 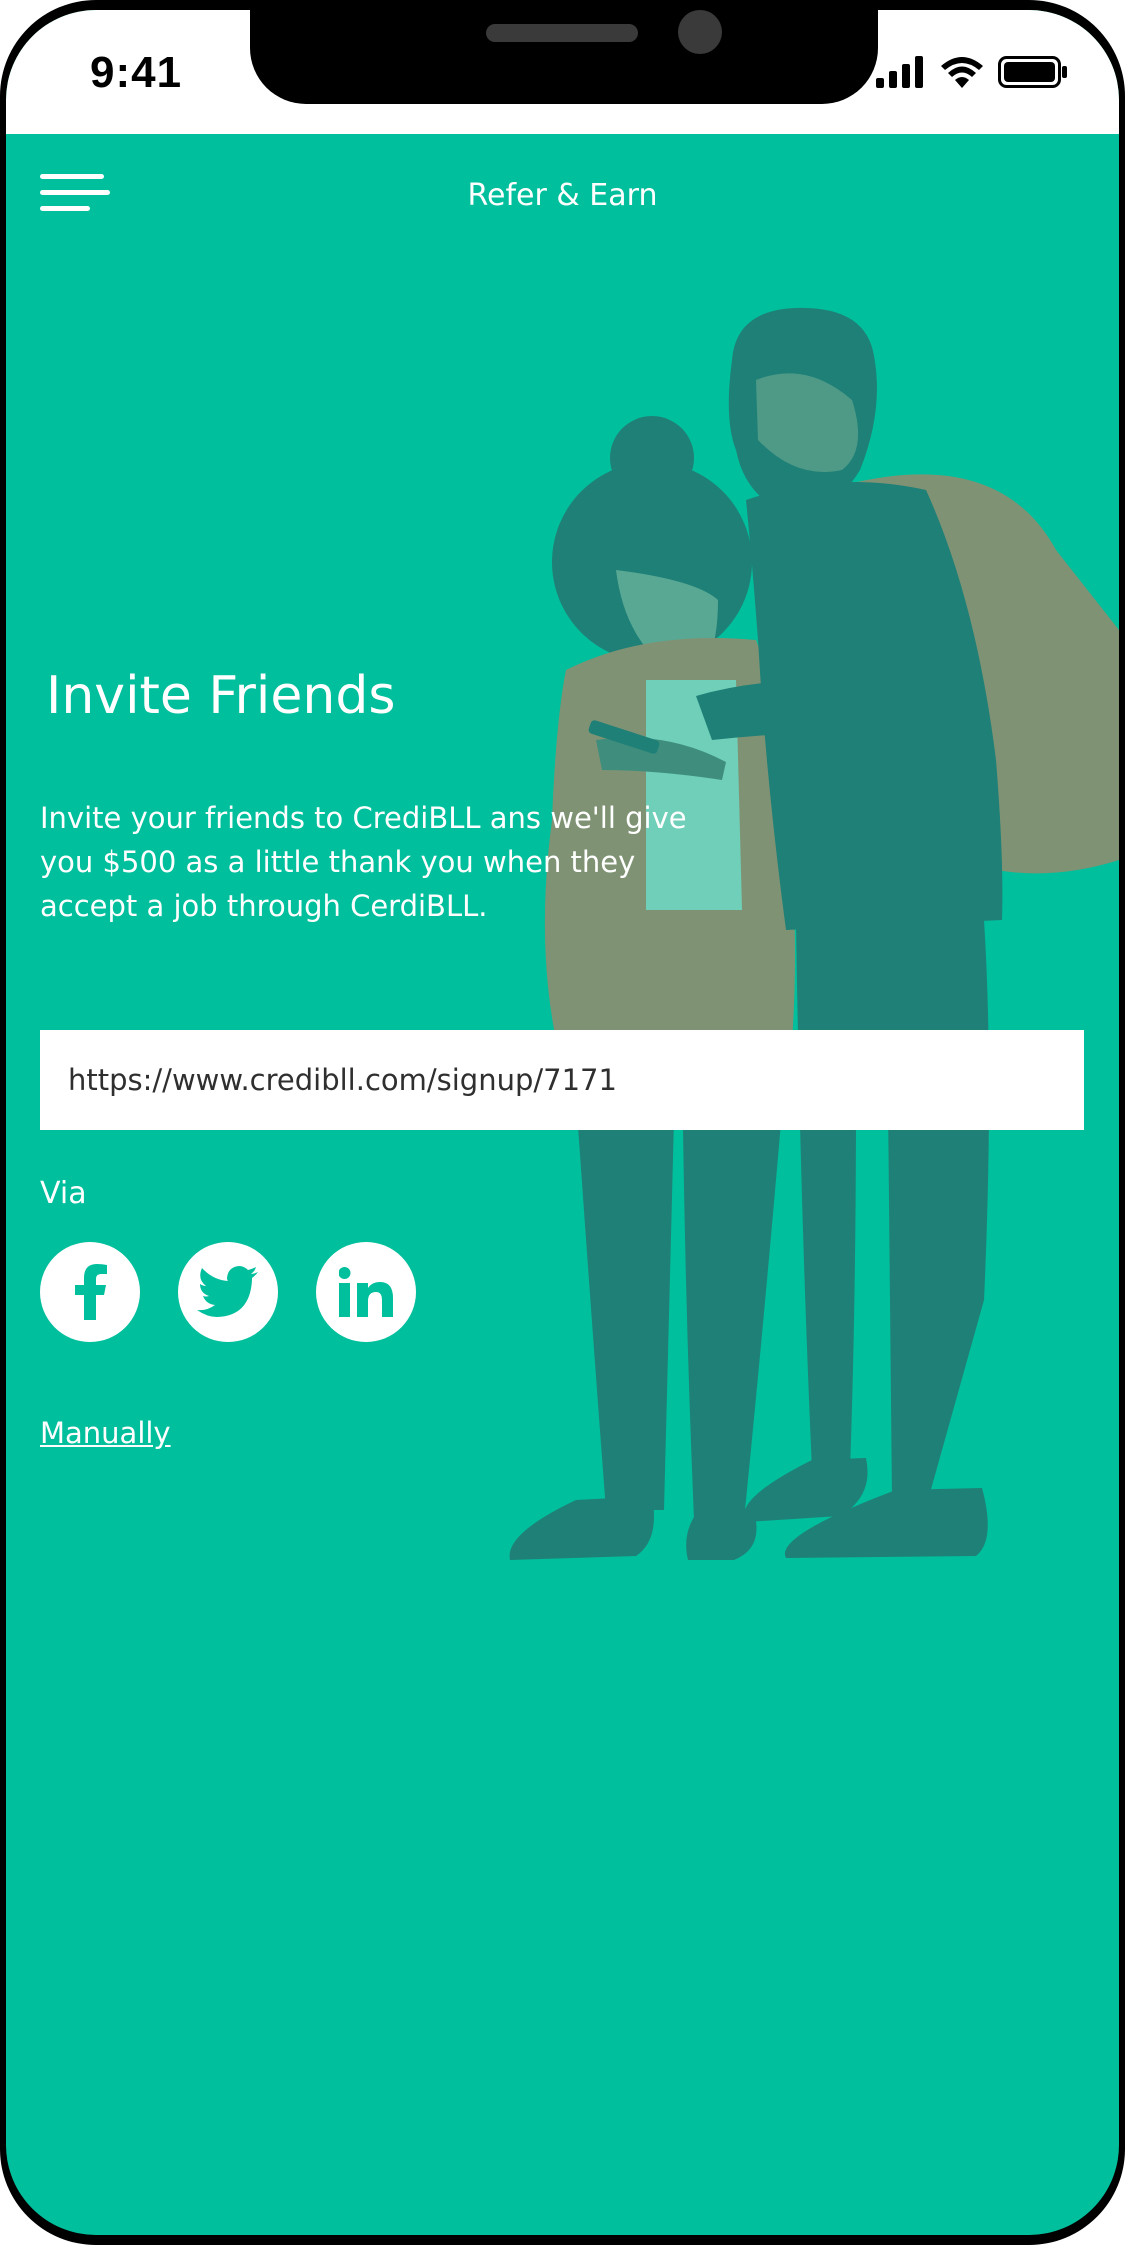 What do you see at coordinates (562, 1080) in the screenshot?
I see `referral-link-field` at bounding box center [562, 1080].